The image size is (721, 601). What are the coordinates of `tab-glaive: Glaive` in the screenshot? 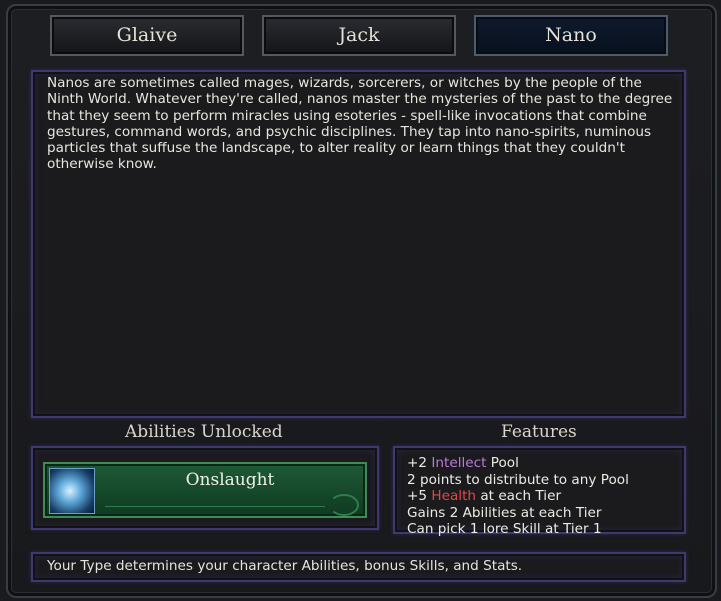 It's located at (147, 35).